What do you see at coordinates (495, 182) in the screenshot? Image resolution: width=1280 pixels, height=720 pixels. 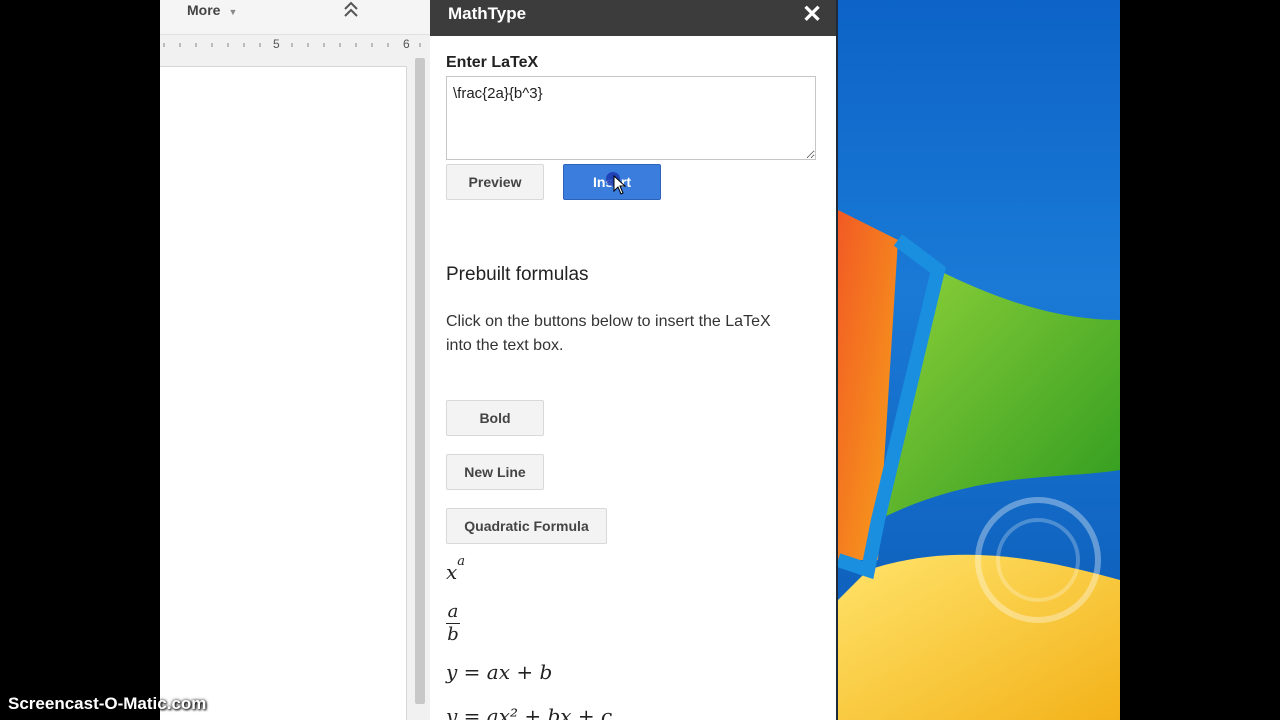 I see `preview-button: Preview` at bounding box center [495, 182].